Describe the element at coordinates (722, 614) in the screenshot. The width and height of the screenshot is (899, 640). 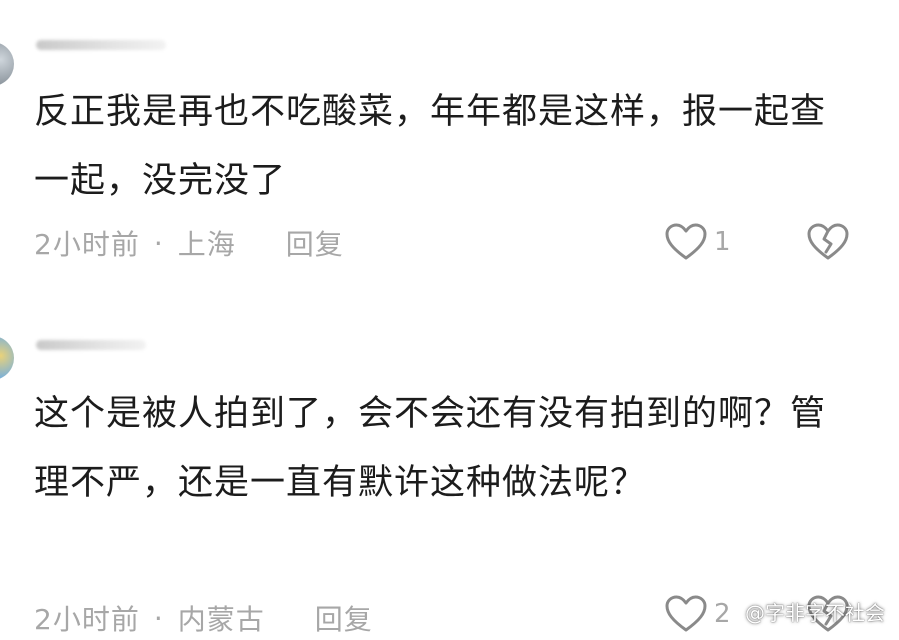
I see `like-count: 2` at that location.